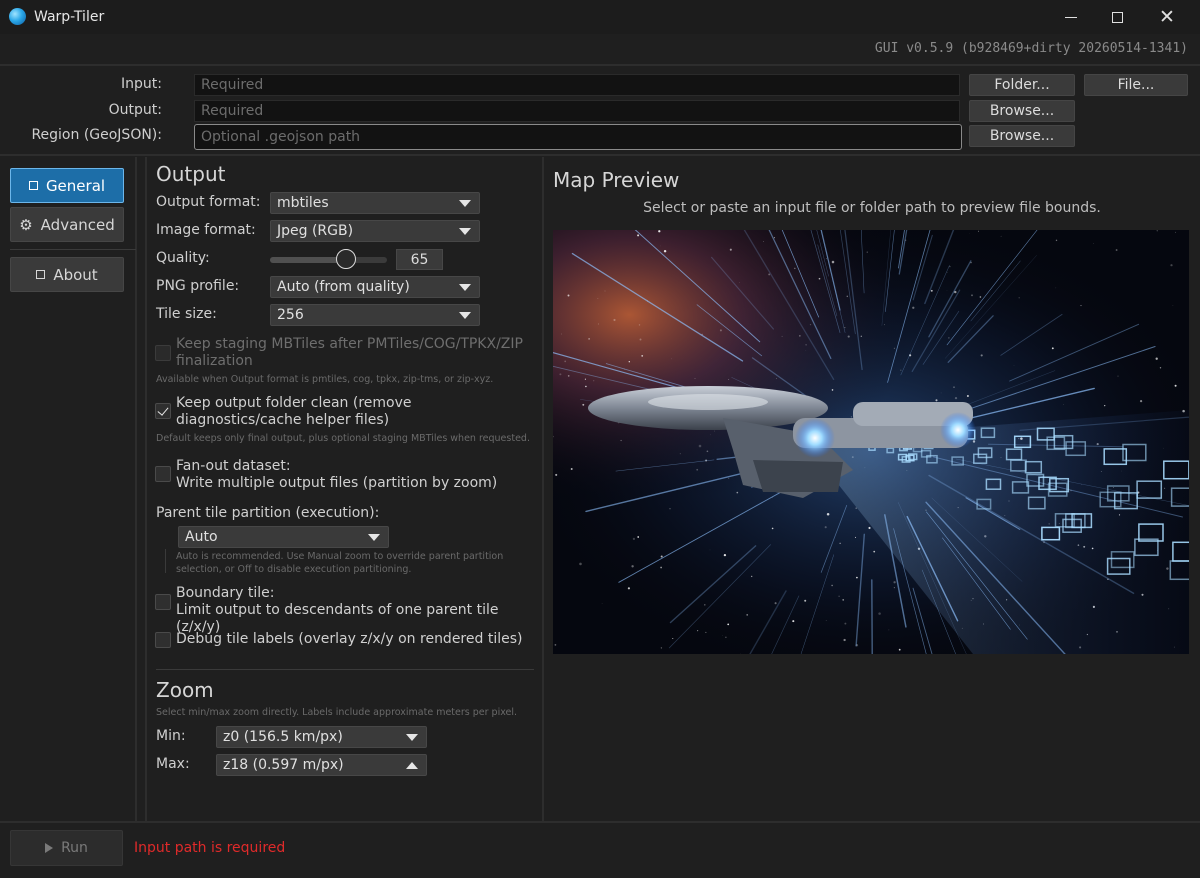  What do you see at coordinates (198, 286) in the screenshot?
I see `png-profile-label: PNG profile:` at bounding box center [198, 286].